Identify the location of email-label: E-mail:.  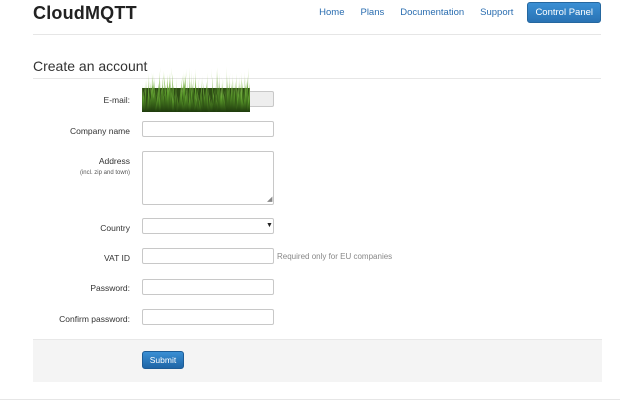
(116, 100).